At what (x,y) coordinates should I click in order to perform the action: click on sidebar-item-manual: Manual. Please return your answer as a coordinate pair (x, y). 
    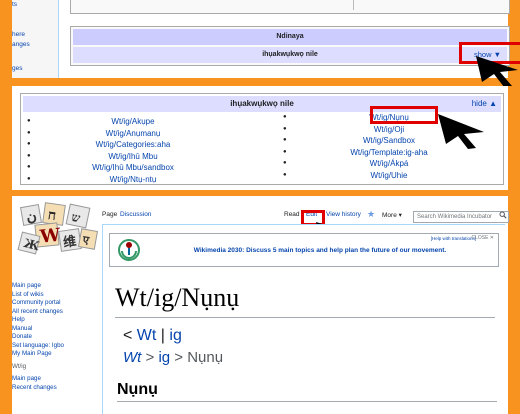
    Looking at the image, I should click on (56, 329).